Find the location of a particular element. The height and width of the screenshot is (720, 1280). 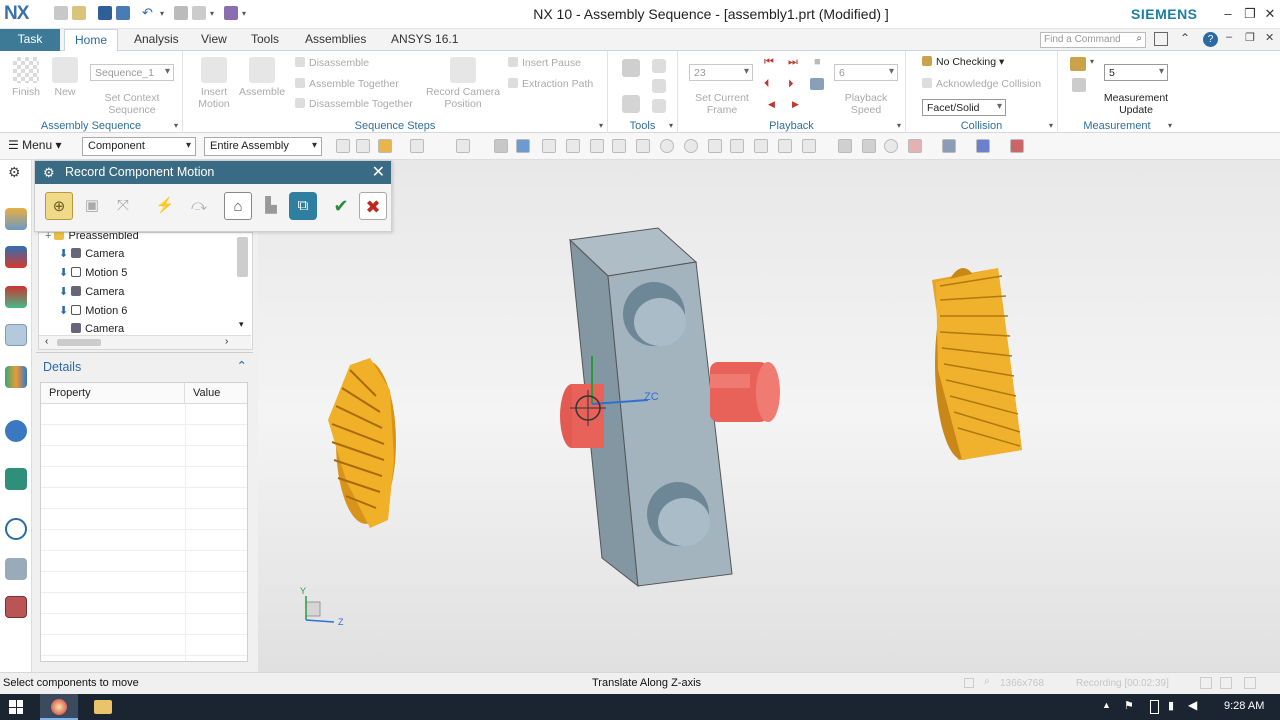

taskbar-nx-app is located at coordinates (59, 707).